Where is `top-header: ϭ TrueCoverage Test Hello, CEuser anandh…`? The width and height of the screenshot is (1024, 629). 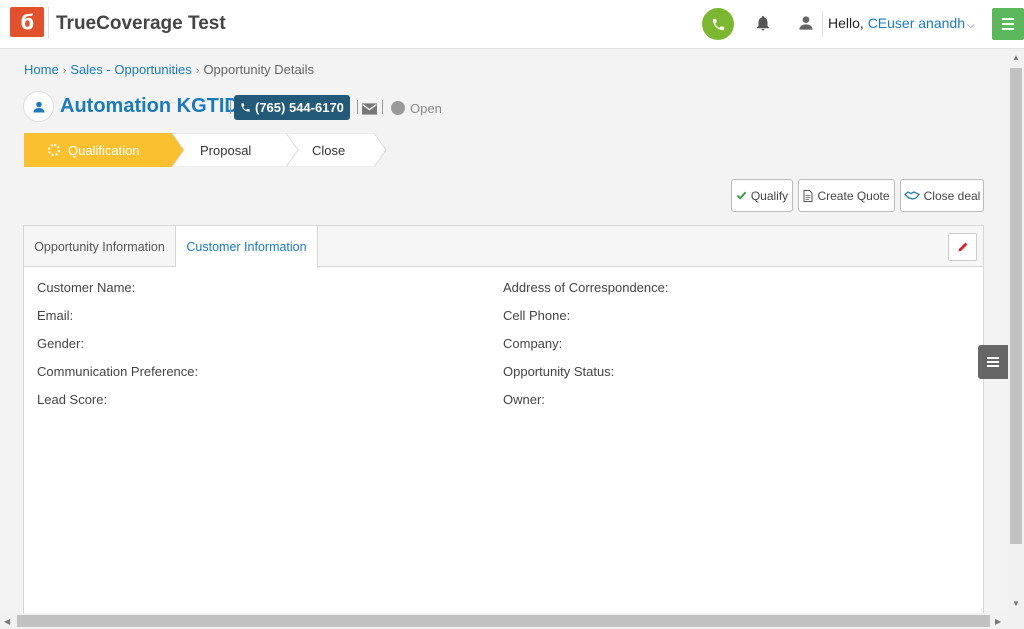
top-header: ϭ TrueCoverage Test Hello, CEuser anandh… is located at coordinates (512, 24).